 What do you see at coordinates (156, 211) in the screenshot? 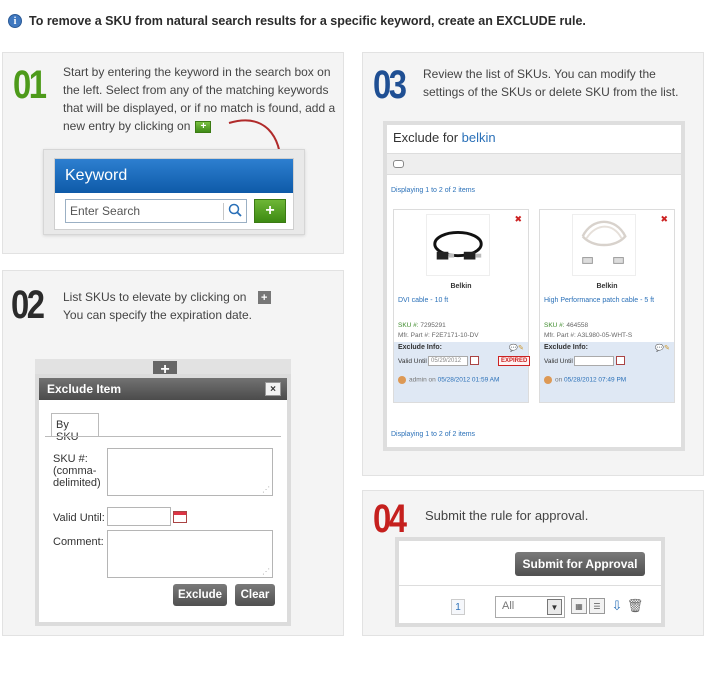
I see `search-input: Enter Search` at bounding box center [156, 211].